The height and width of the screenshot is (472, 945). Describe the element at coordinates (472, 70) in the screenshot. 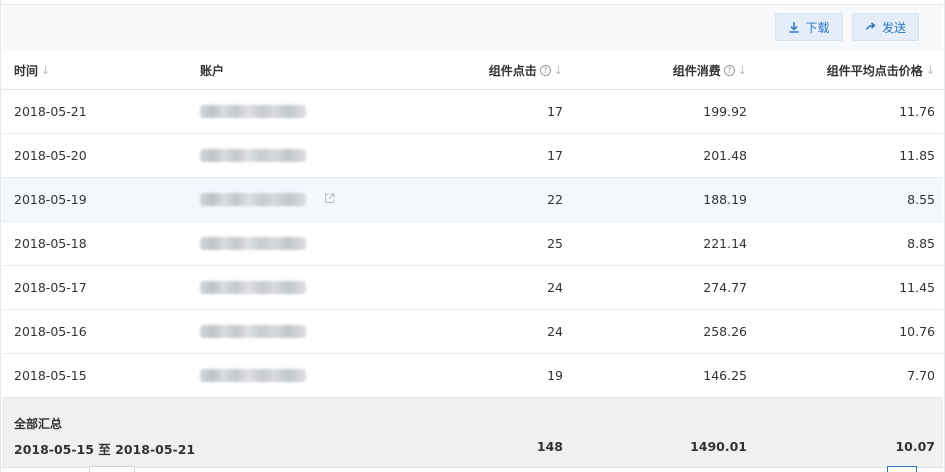

I see `table-header: 时间 ↓ 账户 组件点击 ? ↓ 组件消费 ? ↓ 组件平均点击价格 ↓` at that location.